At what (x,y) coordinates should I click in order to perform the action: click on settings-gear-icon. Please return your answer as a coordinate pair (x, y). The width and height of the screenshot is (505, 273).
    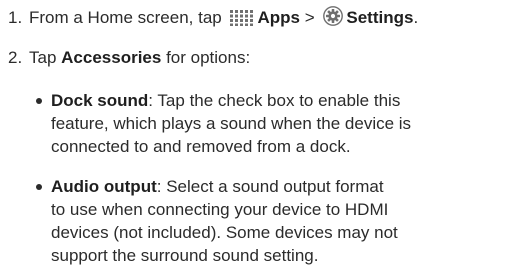
    Looking at the image, I should click on (333, 19).